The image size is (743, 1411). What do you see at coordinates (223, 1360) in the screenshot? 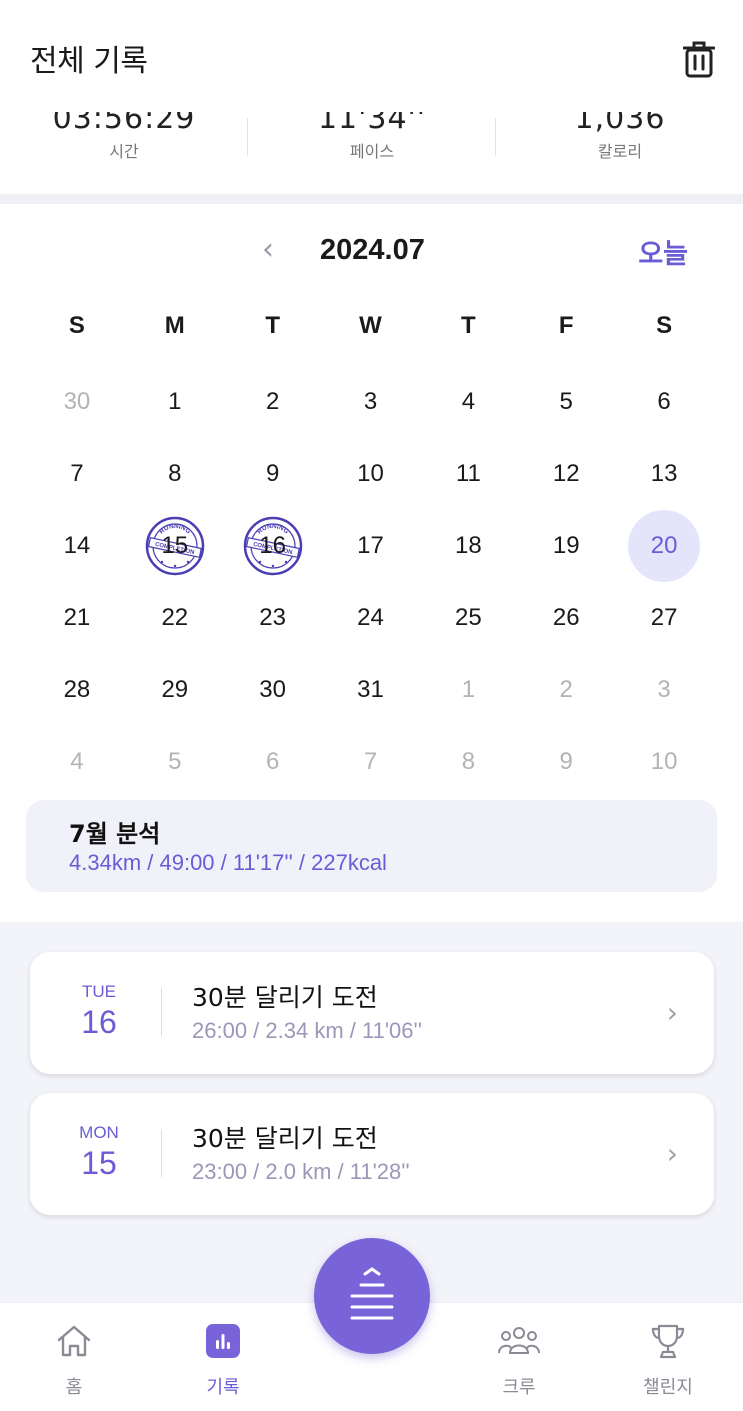
I see `nav-records: 기록` at bounding box center [223, 1360].